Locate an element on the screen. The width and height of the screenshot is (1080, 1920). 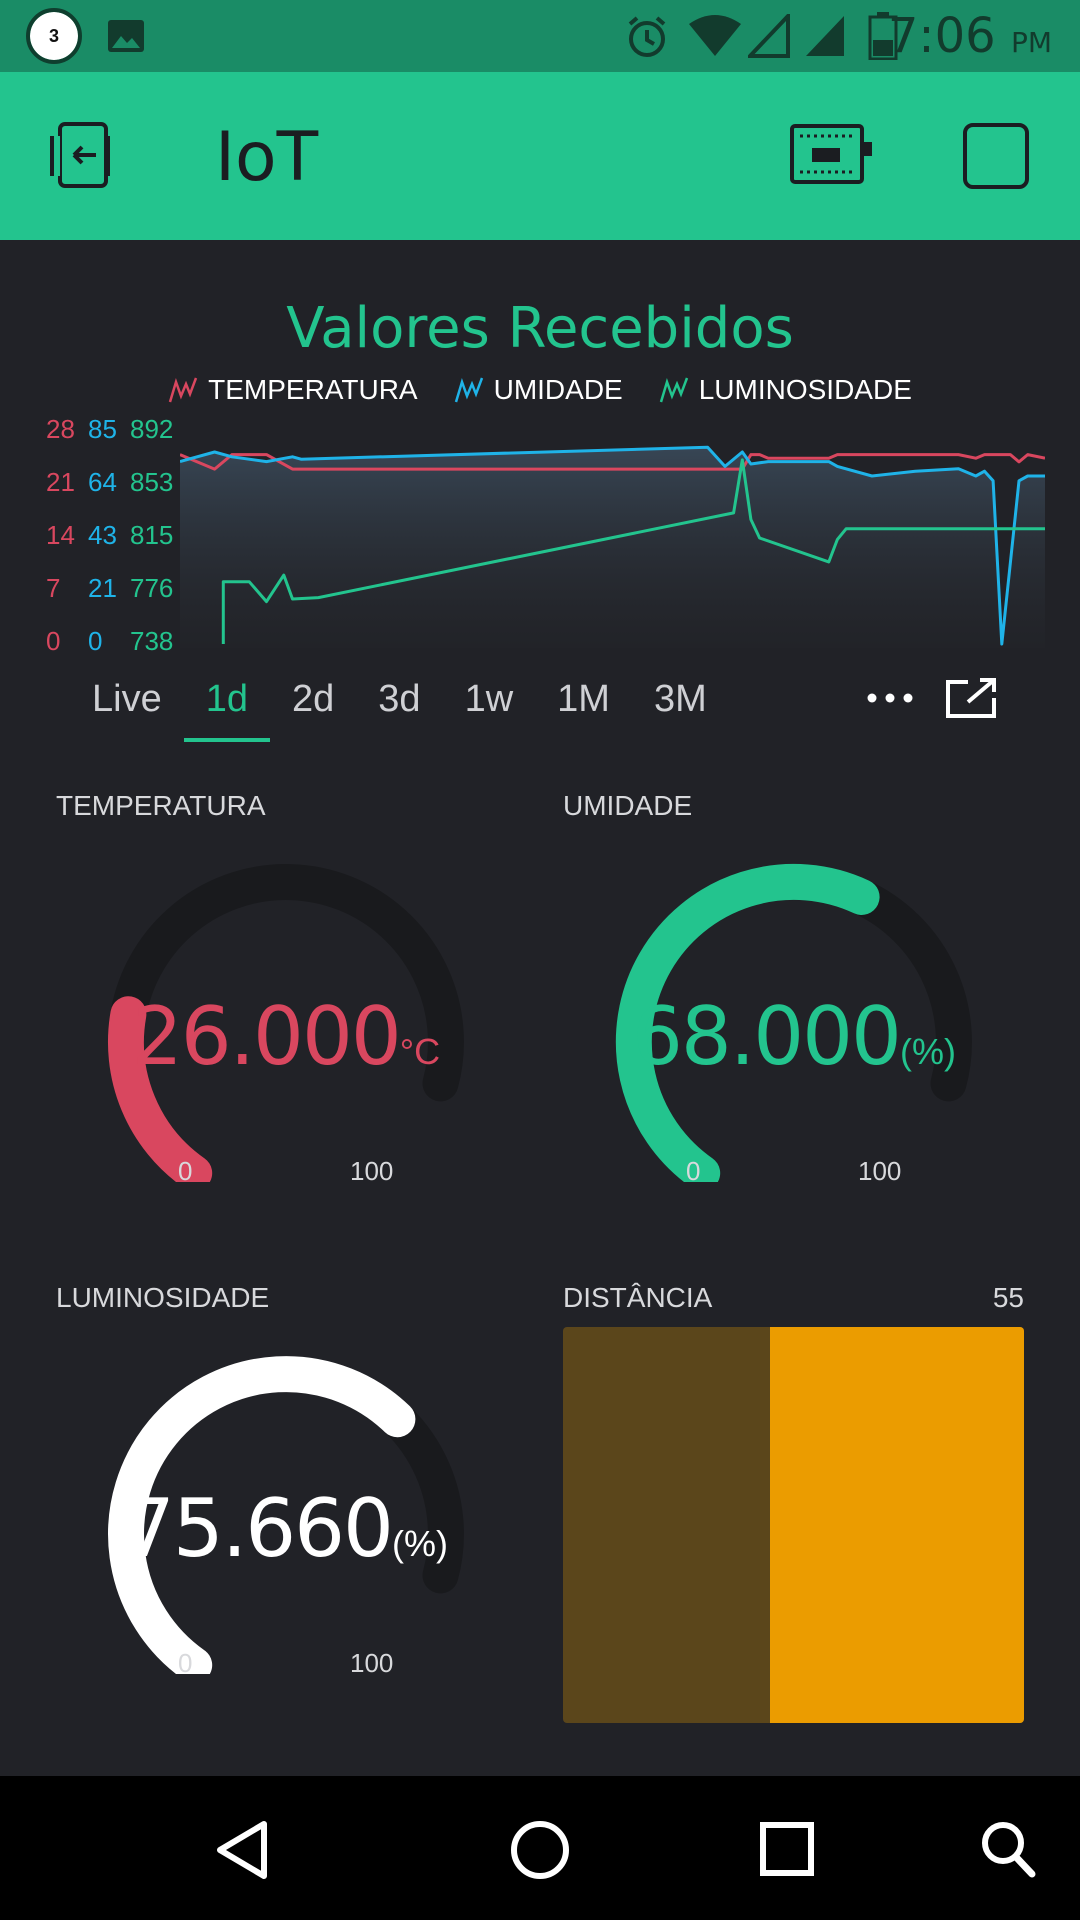
exit-icon is located at coordinates (84, 155).